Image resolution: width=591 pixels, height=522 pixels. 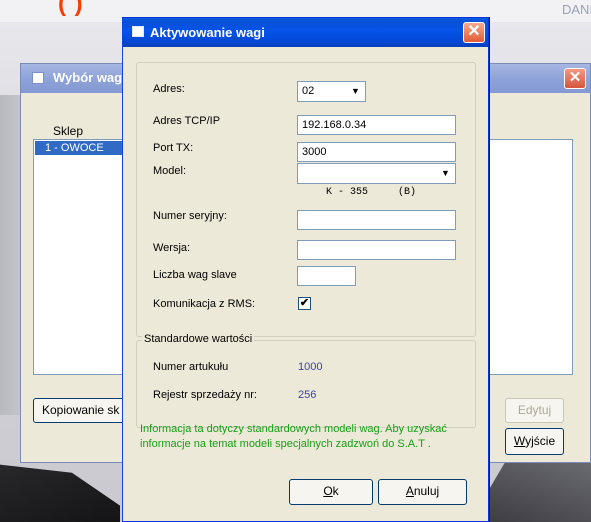 What do you see at coordinates (195, 275) in the screenshot?
I see `slave-count-label: Liczba wag slave` at bounding box center [195, 275].